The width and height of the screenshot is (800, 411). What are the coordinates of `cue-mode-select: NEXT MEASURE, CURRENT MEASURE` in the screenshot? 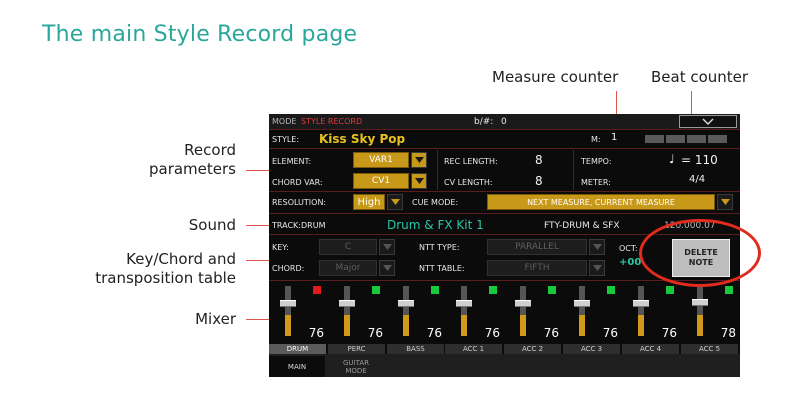 It's located at (601, 202).